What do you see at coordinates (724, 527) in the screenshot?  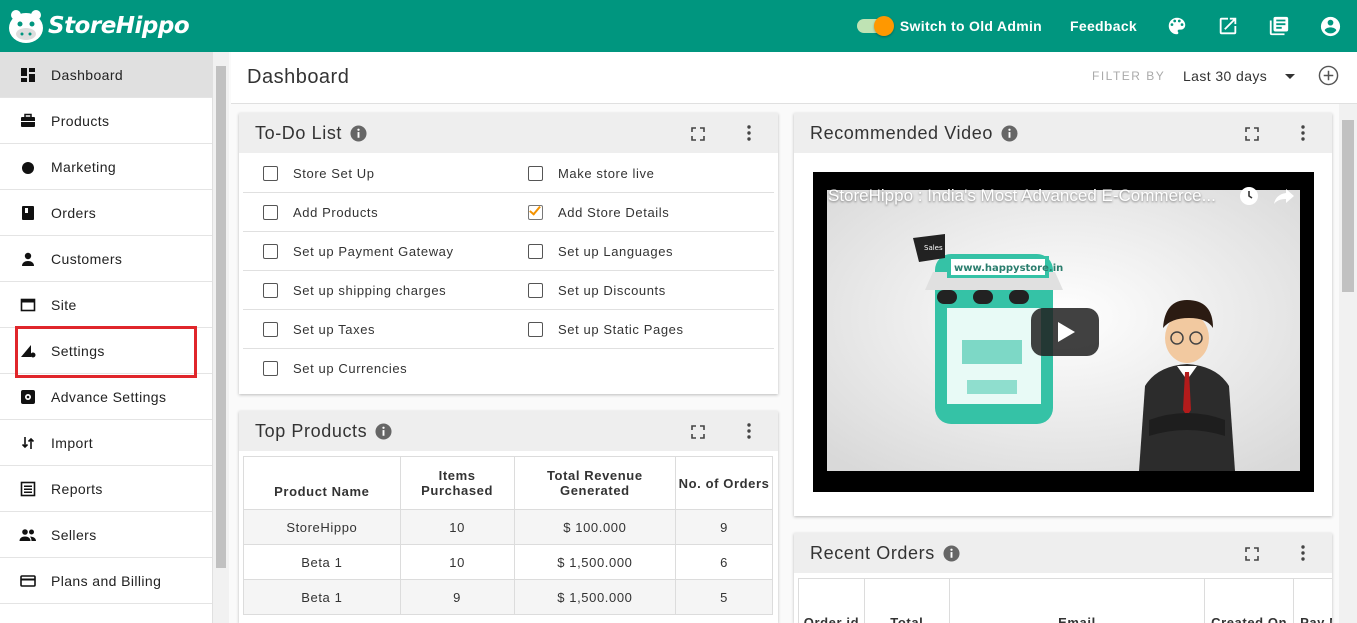 I see `table-cell: 9` at bounding box center [724, 527].